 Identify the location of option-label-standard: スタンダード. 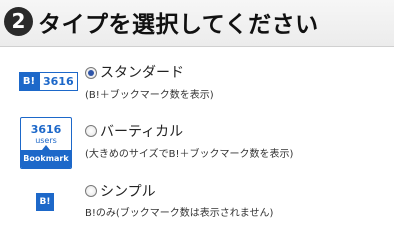
(142, 72).